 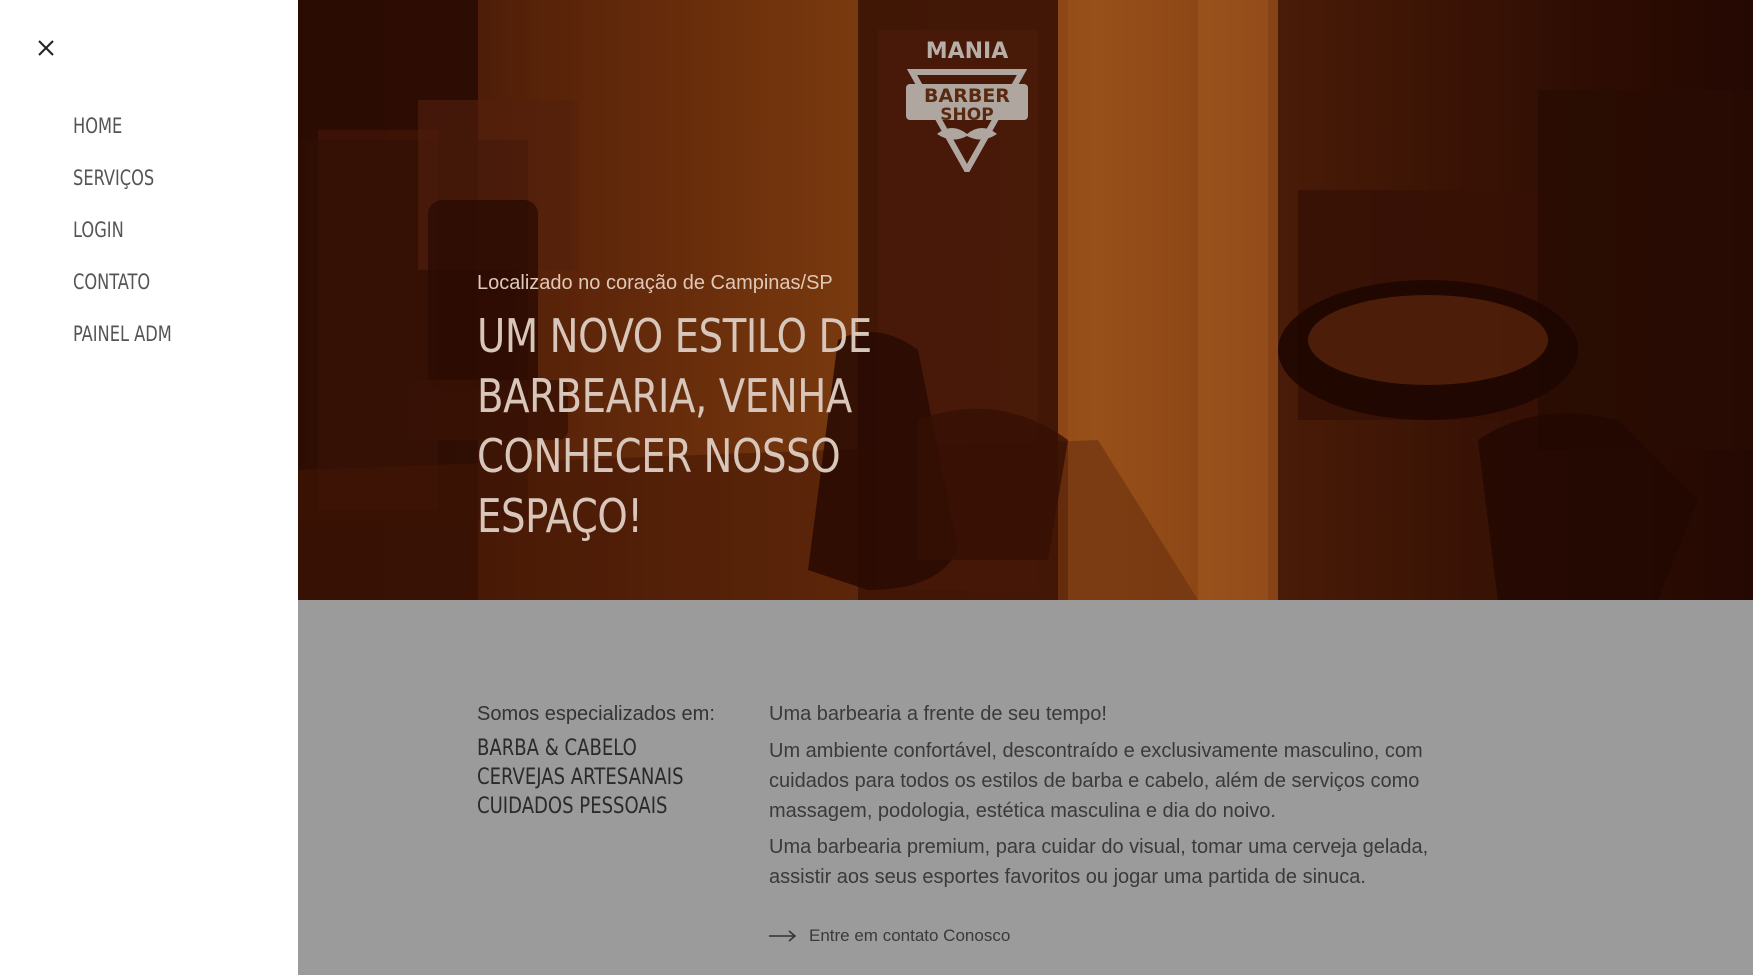 What do you see at coordinates (122, 288) in the screenshot?
I see `nav-item-contato: CONTATO` at bounding box center [122, 288].